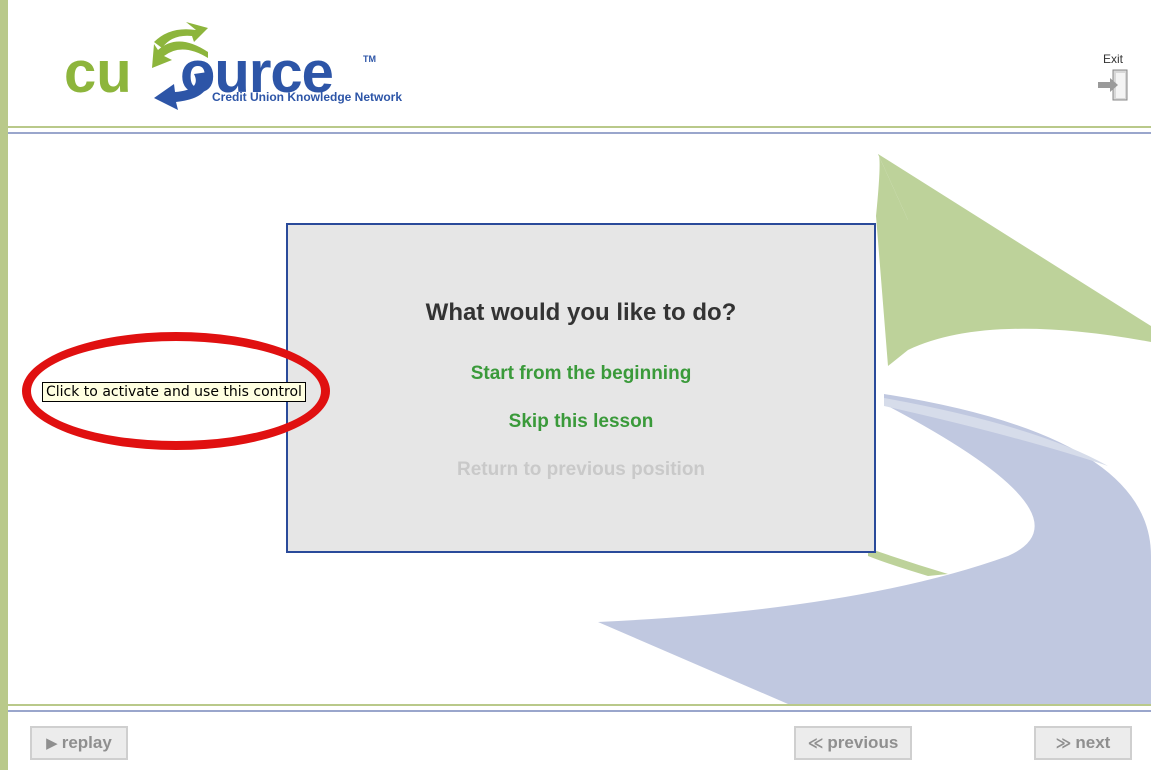 The image size is (1151, 770). I want to click on previous-button: ≪ previous, so click(853, 743).